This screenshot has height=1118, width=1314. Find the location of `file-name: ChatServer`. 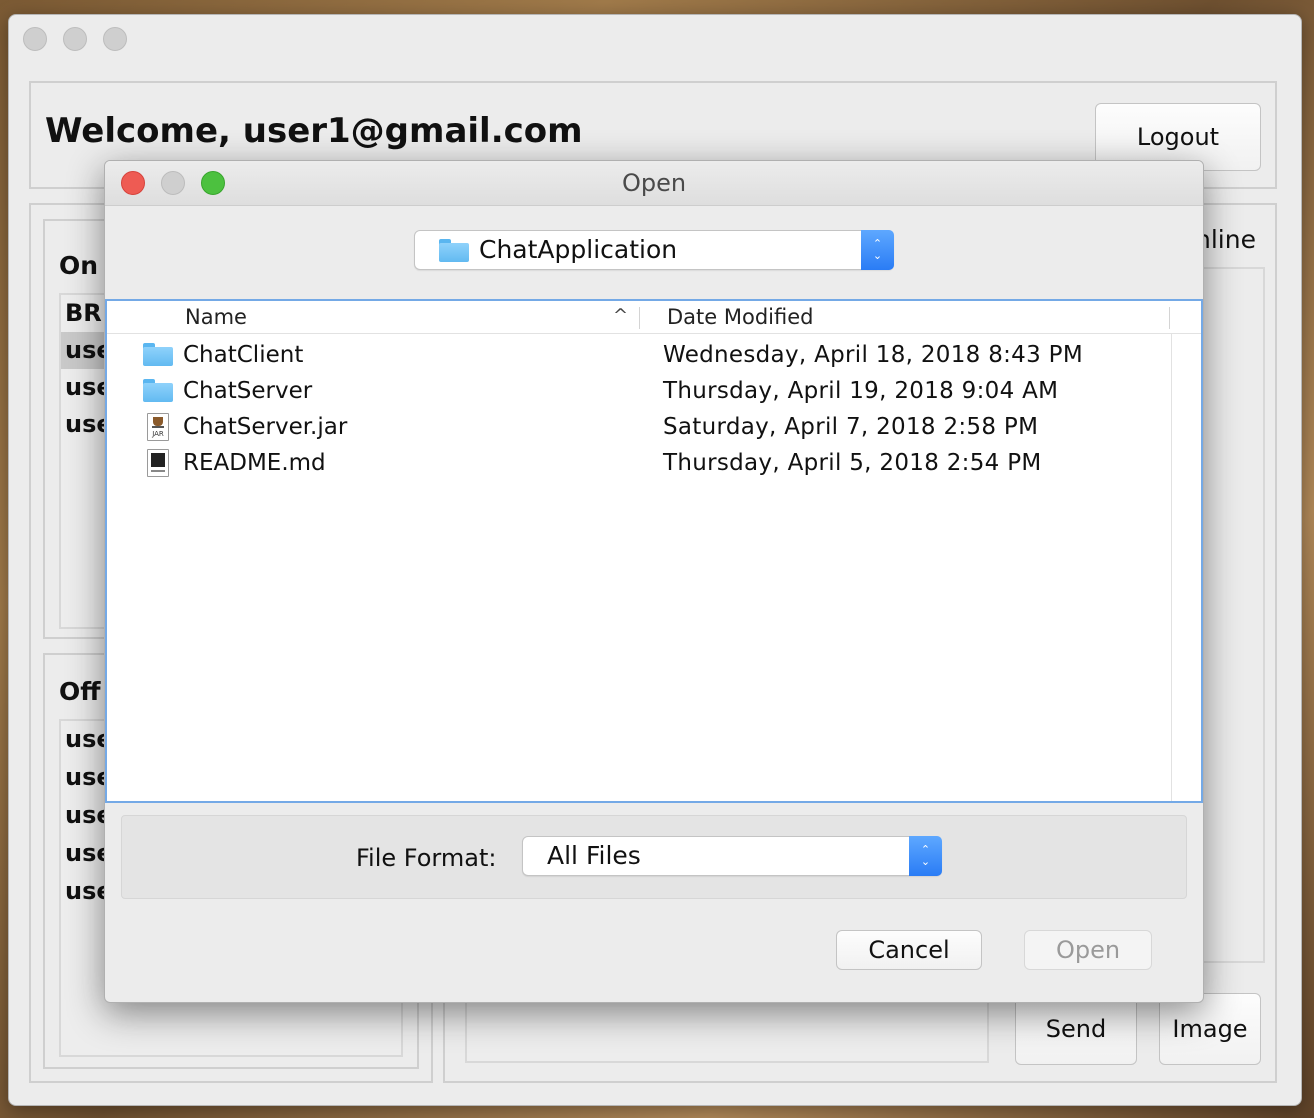

file-name: ChatServer is located at coordinates (248, 391).